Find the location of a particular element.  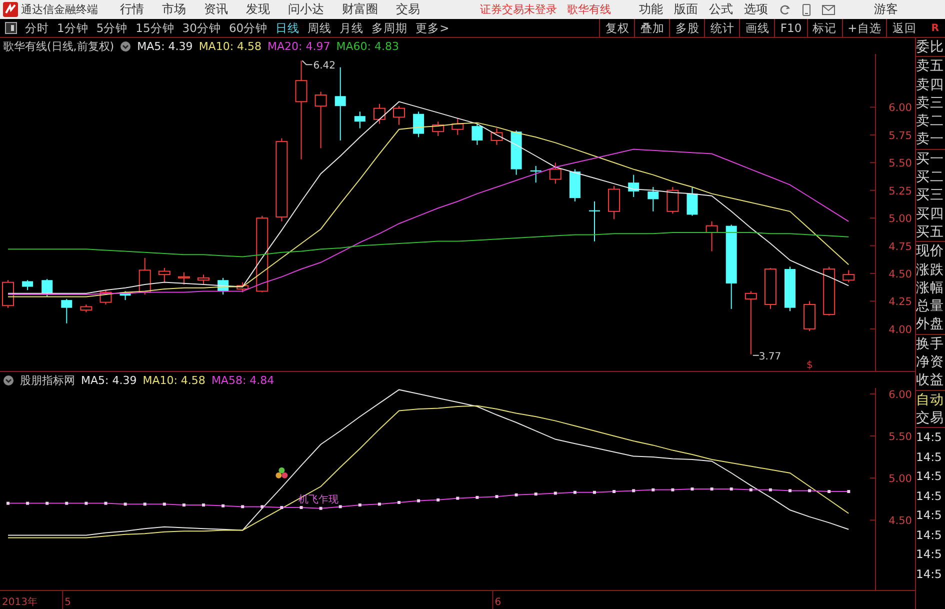

status-notice: 歌华有线 is located at coordinates (589, 9).